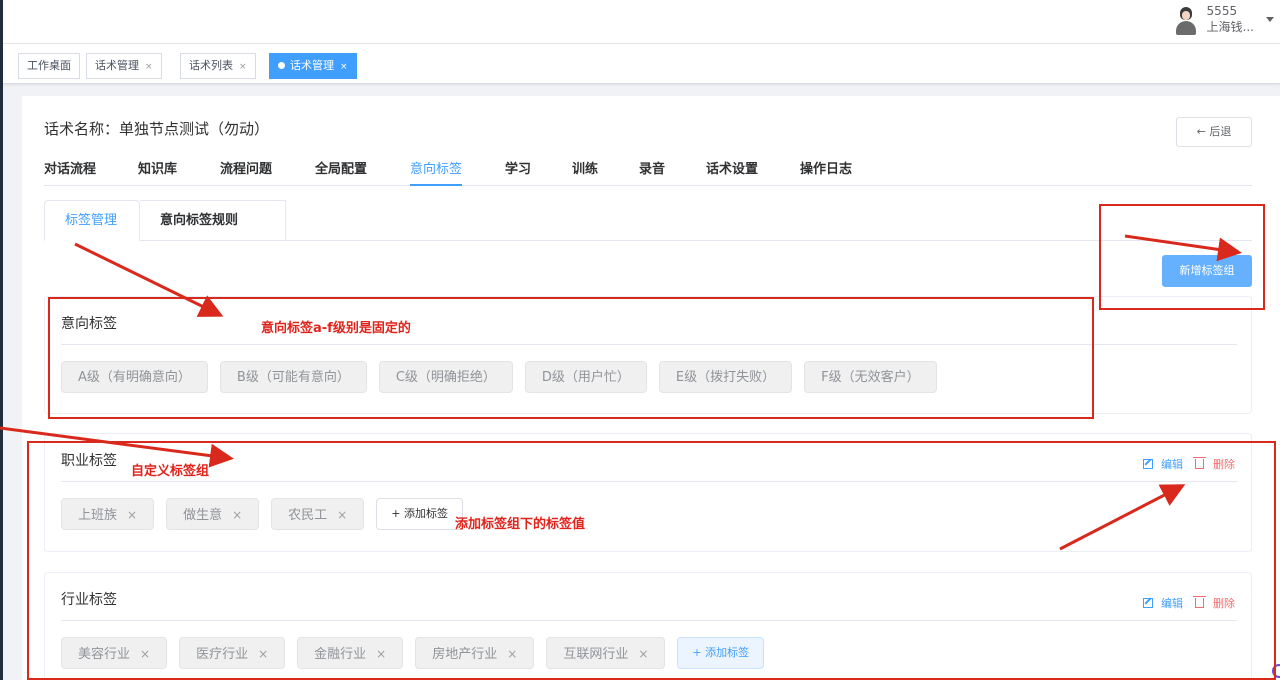  I want to click on open-tab-script-manage: 话术管理 ×, so click(124, 66).